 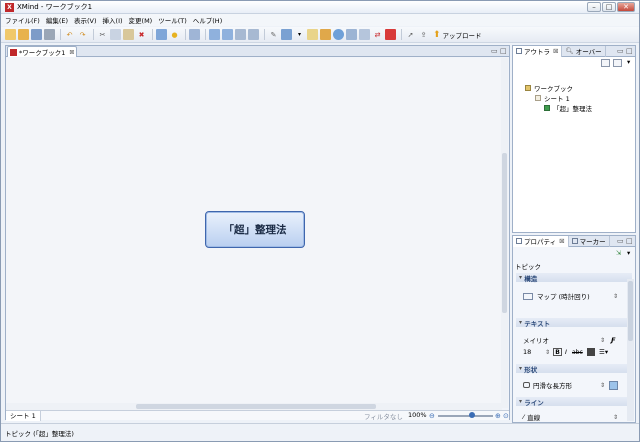 What do you see at coordinates (102, 34) in the screenshot?
I see `cut-icon: ✂` at bounding box center [102, 34].